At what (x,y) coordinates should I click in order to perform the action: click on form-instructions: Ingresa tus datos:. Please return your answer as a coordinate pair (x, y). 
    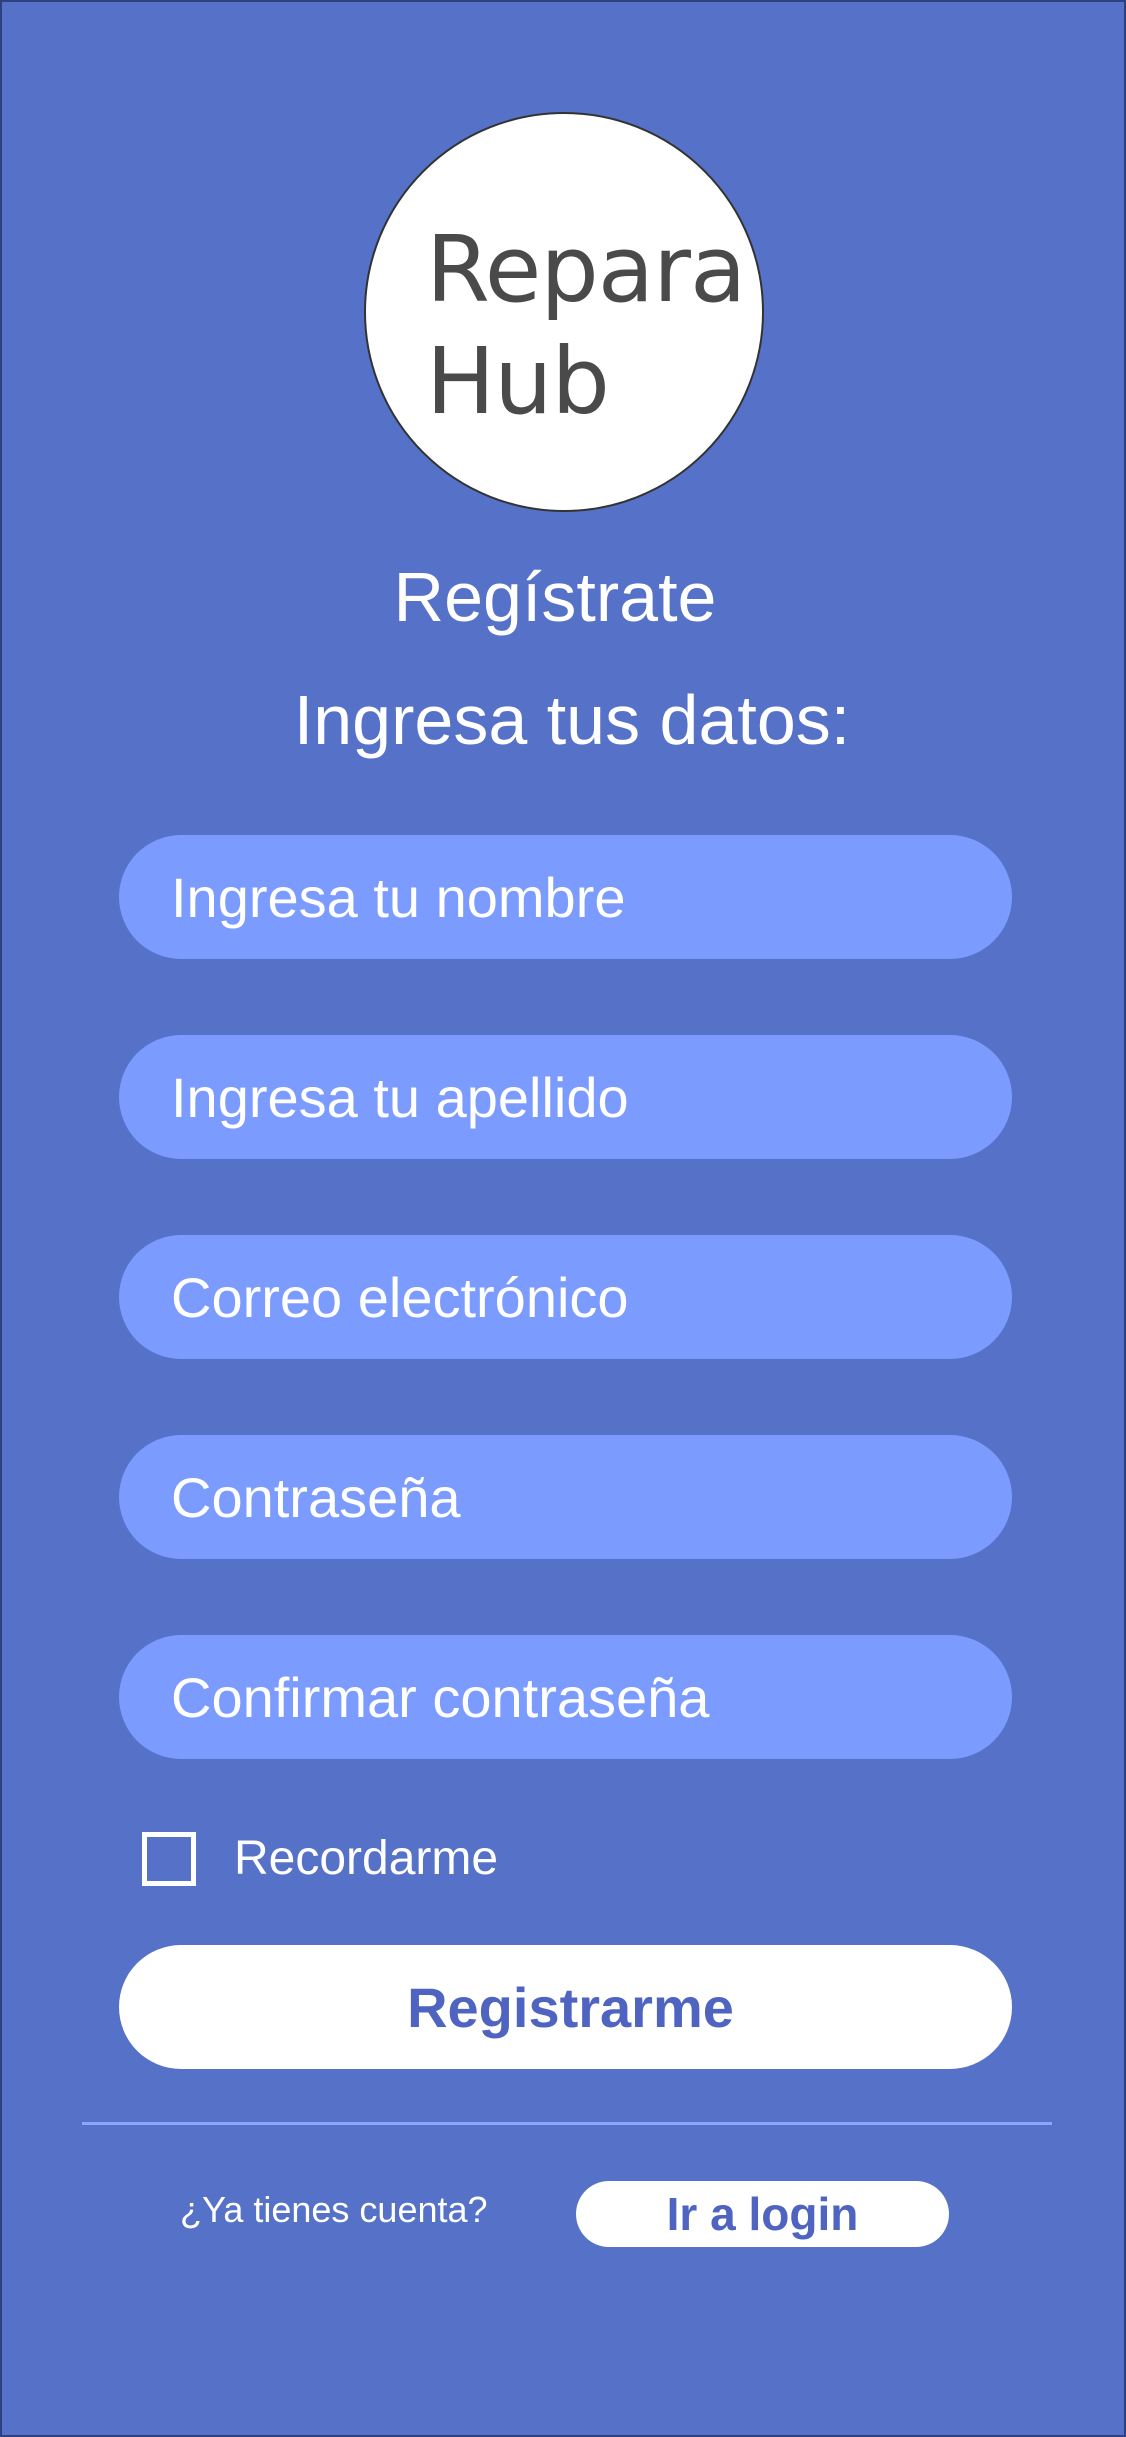
    Looking at the image, I should click on (572, 720).